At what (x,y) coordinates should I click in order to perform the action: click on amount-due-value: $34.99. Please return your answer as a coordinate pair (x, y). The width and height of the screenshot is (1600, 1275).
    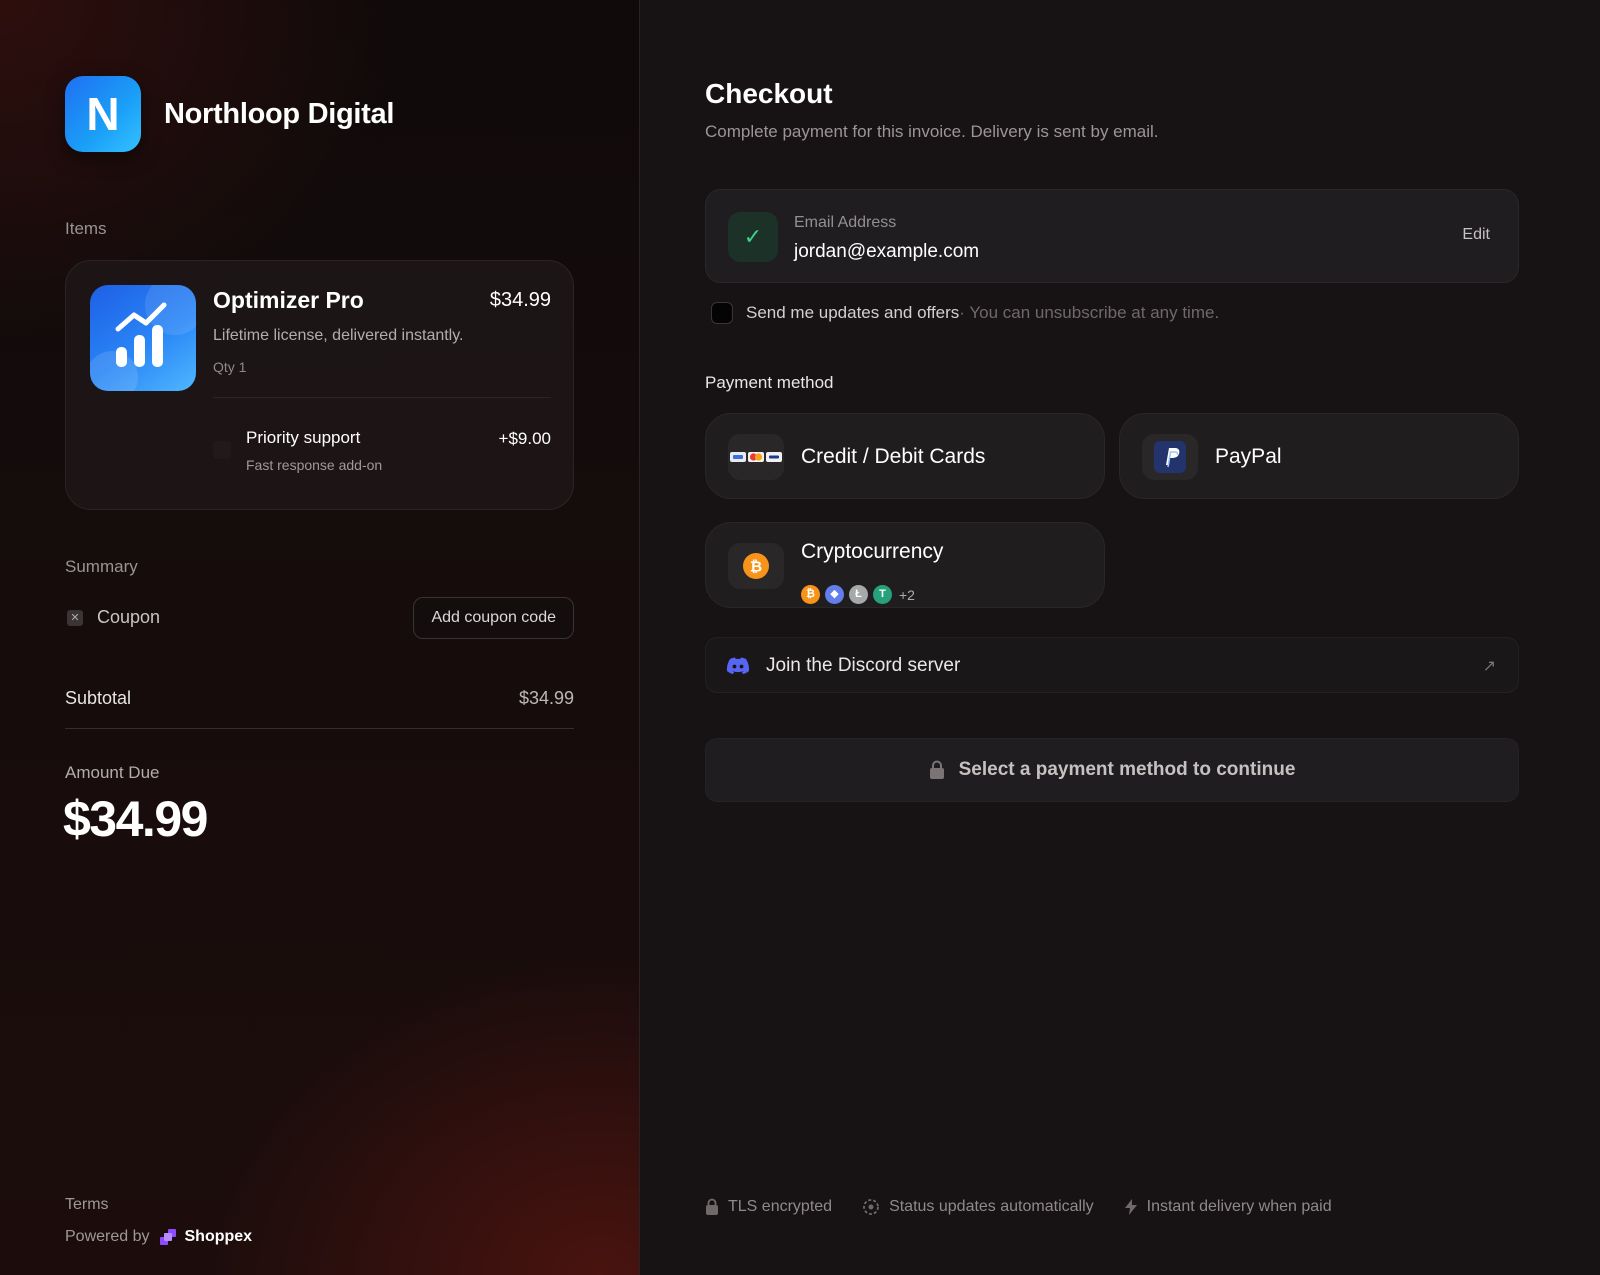
    Looking at the image, I should click on (135, 819).